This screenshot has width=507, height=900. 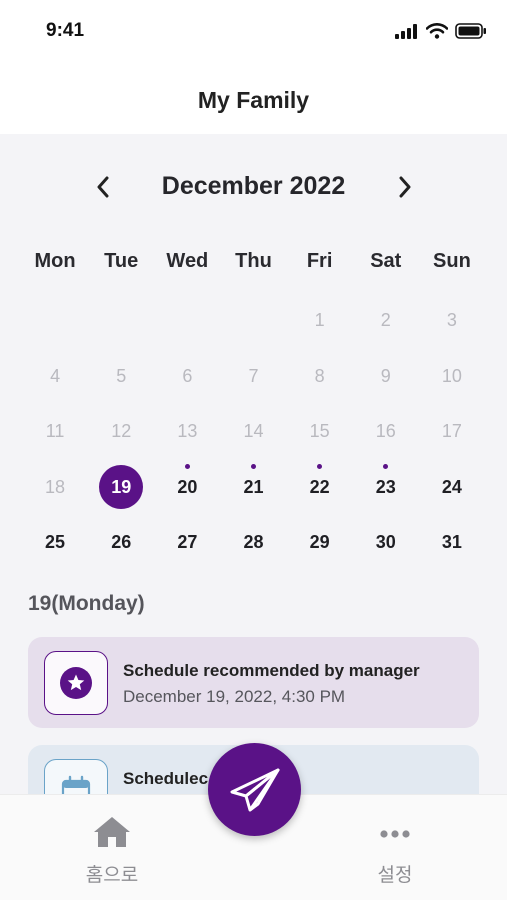 I want to click on calendar-day: 18, so click(x=55, y=488).